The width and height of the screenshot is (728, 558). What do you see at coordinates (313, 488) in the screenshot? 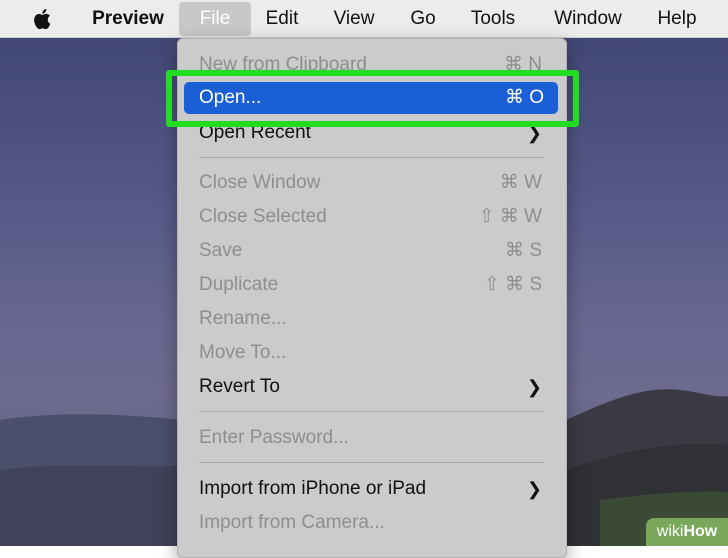
I see `menu-item-label: Import from iPhone or iPad` at bounding box center [313, 488].